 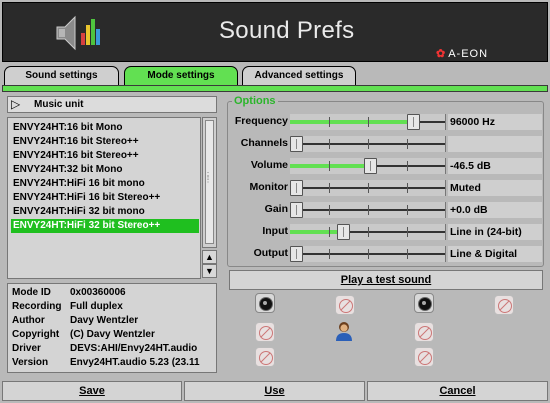 What do you see at coordinates (96, 306) in the screenshot?
I see `info-value: Full duplex` at bounding box center [96, 306].